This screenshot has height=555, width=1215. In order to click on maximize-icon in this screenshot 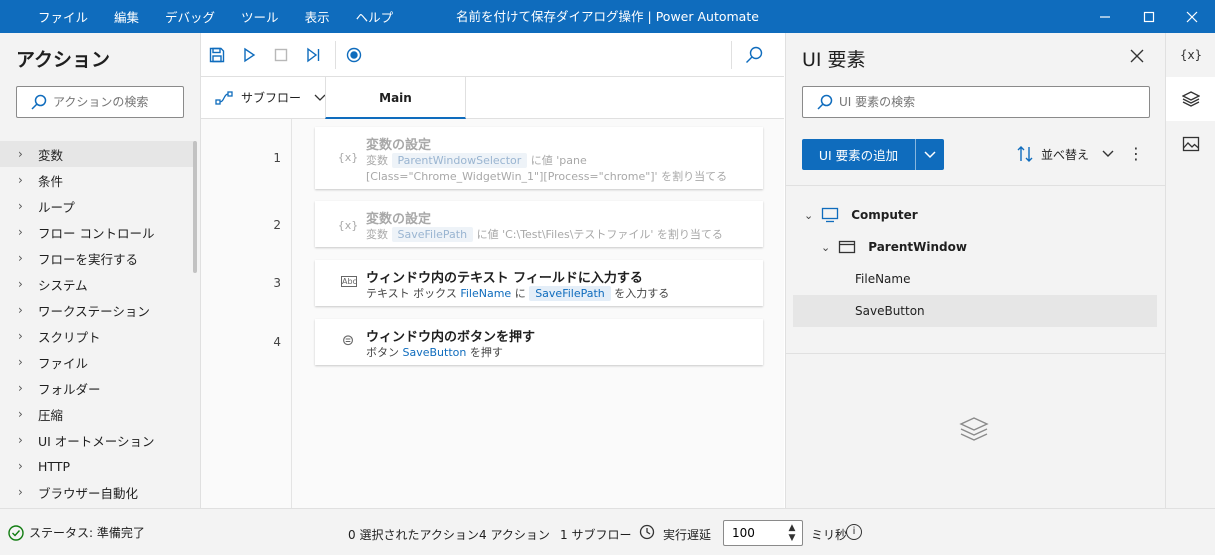, I will do `click(1149, 16)`.